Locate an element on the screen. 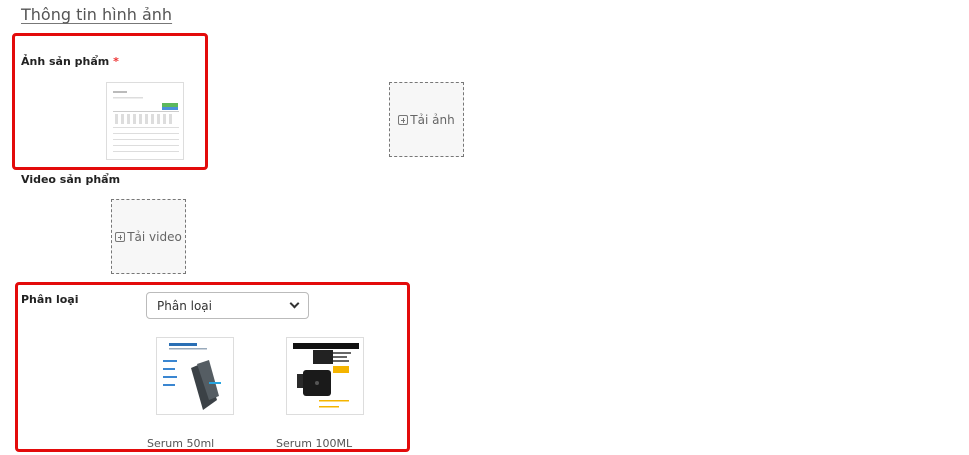 The image size is (969, 455). upload-video-label: Tải video is located at coordinates (154, 236).